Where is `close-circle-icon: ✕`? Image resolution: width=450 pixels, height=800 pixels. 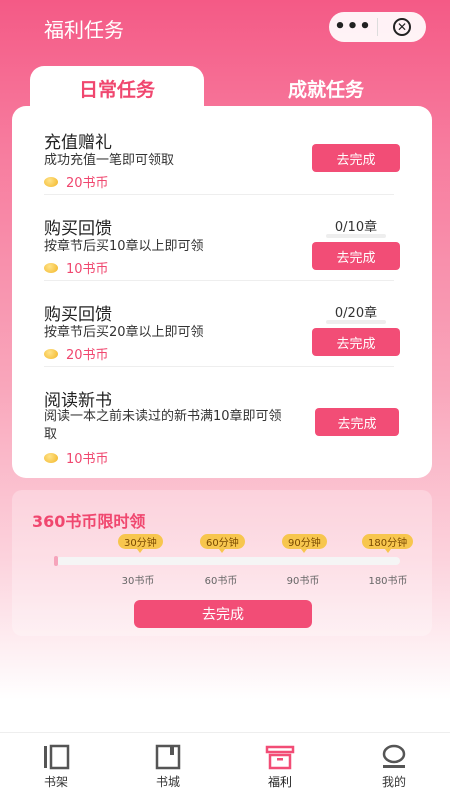
close-circle-icon: ✕ is located at coordinates (402, 27).